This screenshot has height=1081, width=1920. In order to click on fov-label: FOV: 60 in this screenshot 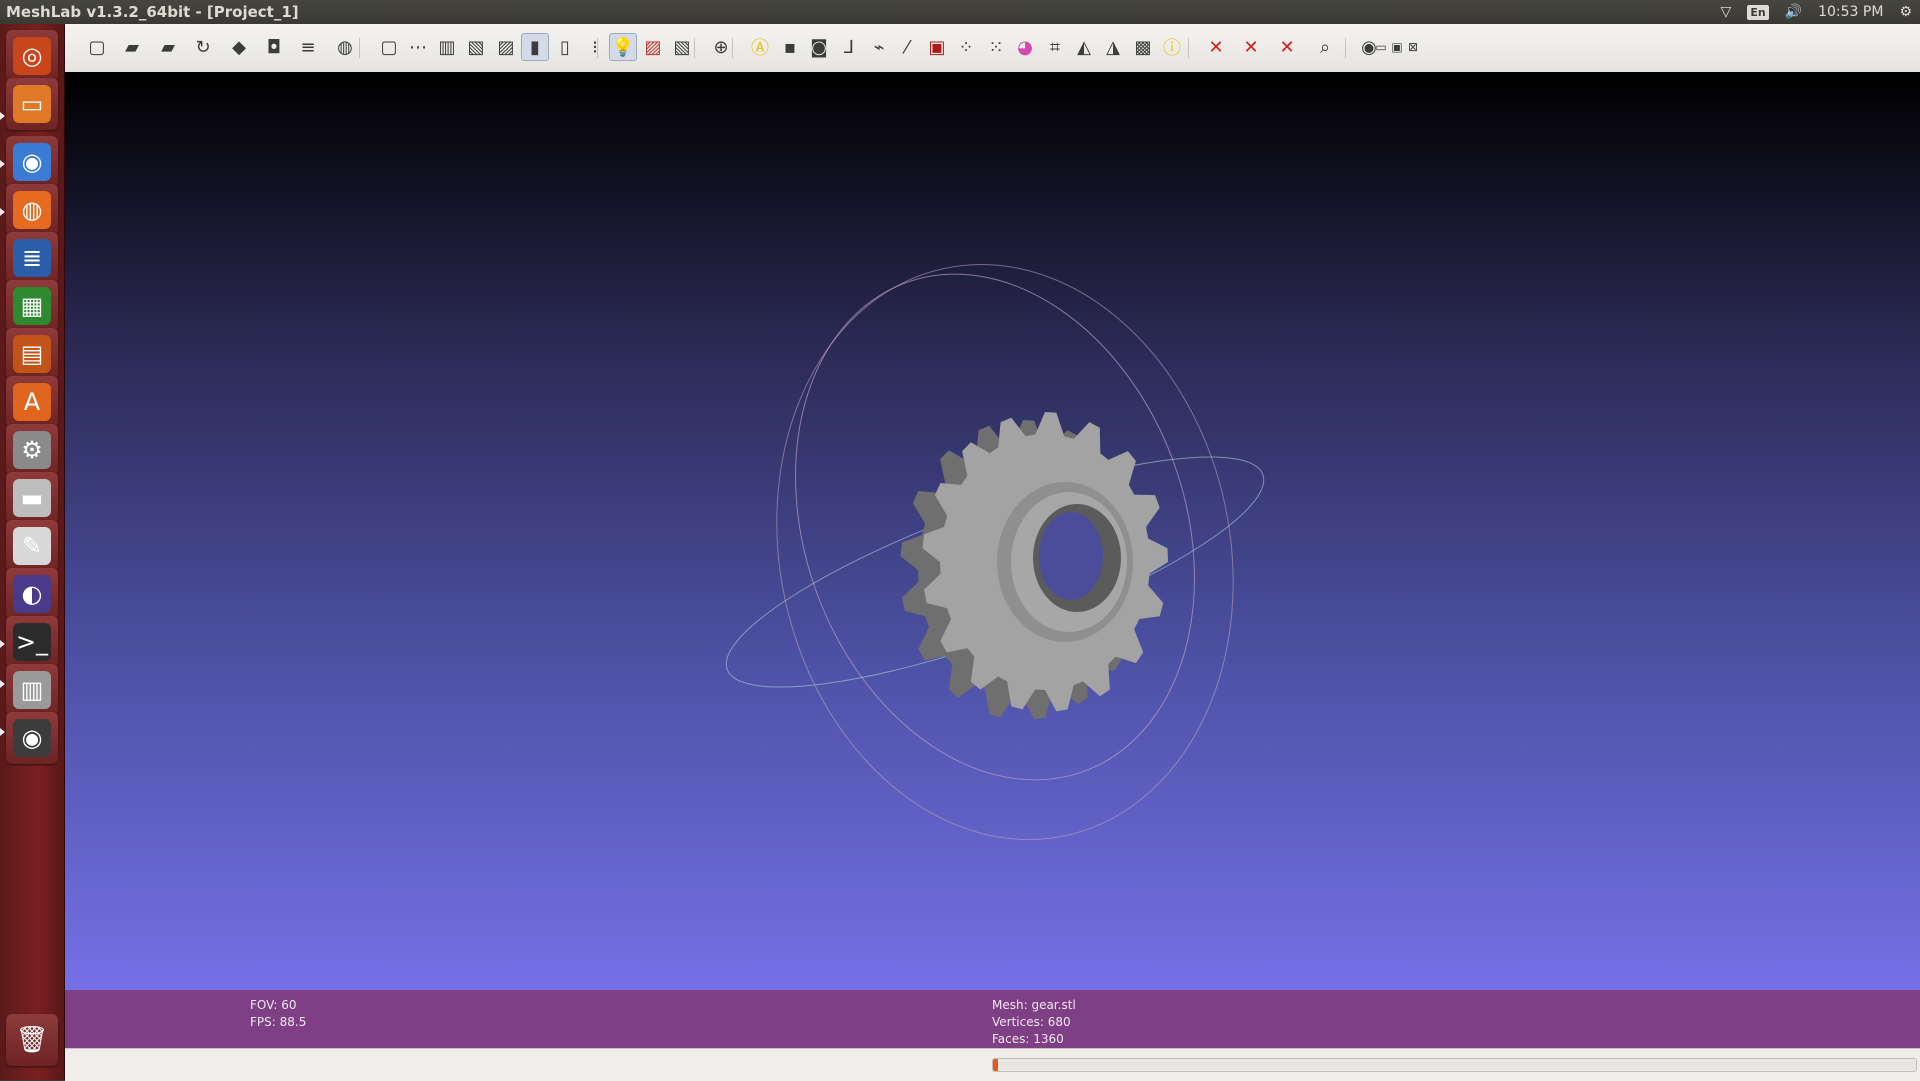, I will do `click(273, 1005)`.